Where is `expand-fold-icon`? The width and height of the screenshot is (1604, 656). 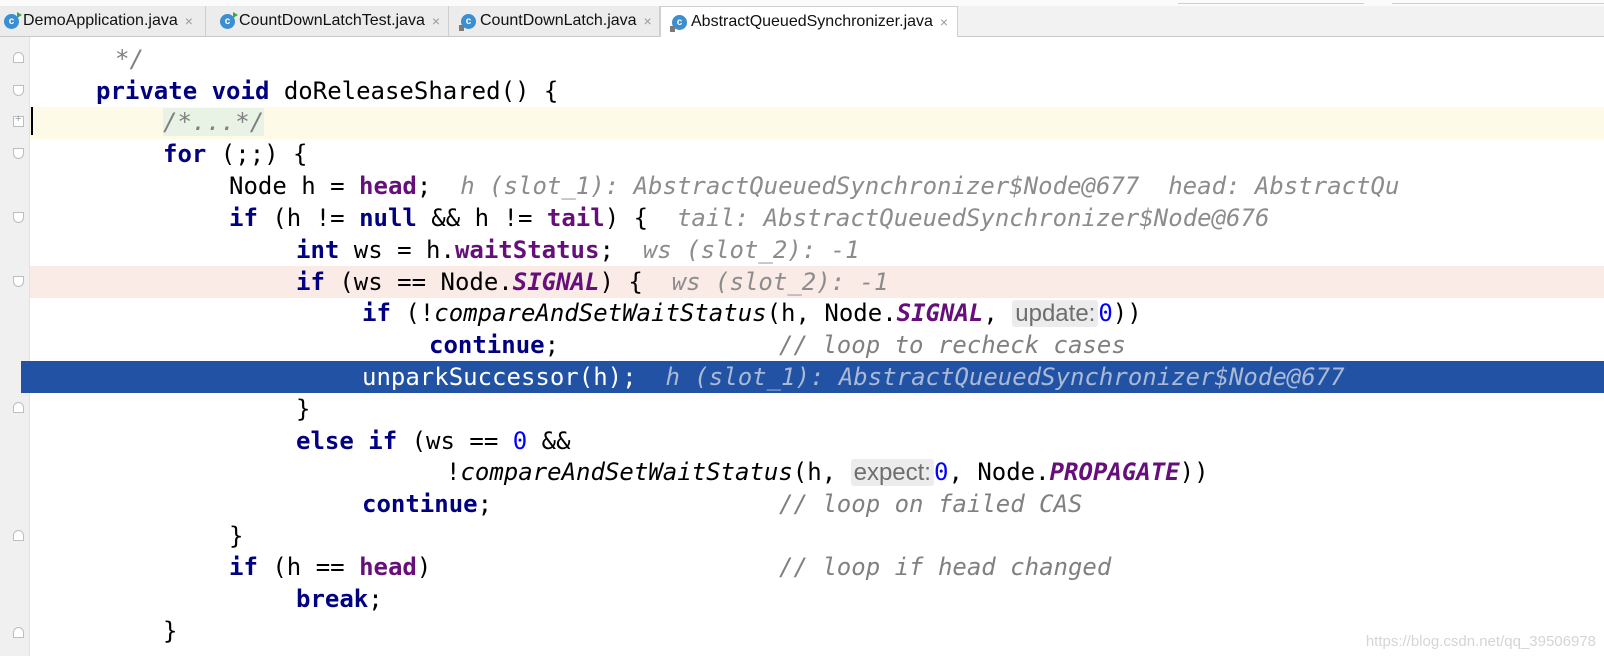
expand-fold-icon is located at coordinates (18, 120).